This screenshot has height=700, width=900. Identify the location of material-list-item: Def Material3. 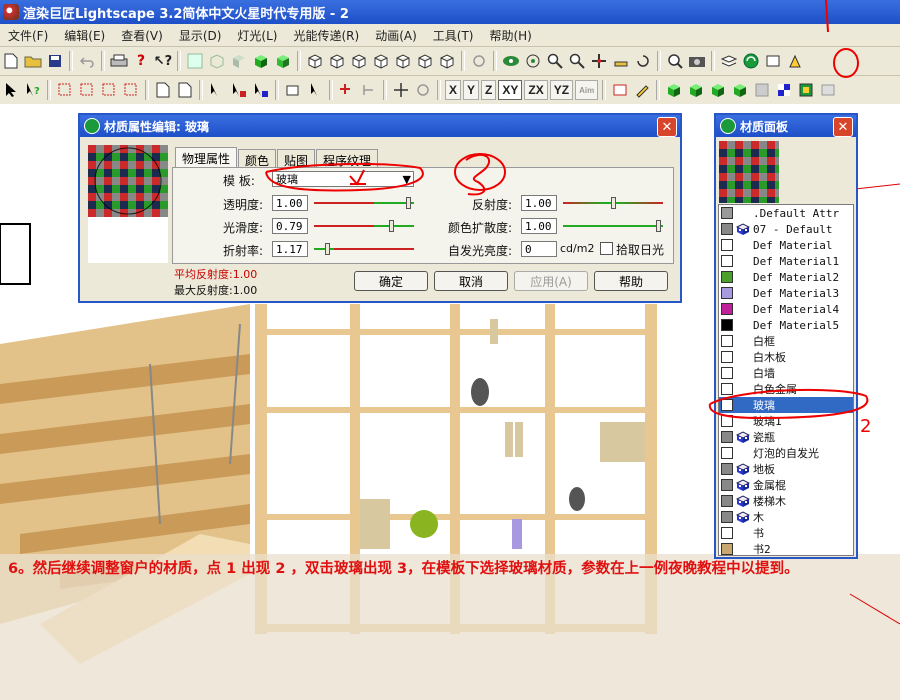
(786, 293).